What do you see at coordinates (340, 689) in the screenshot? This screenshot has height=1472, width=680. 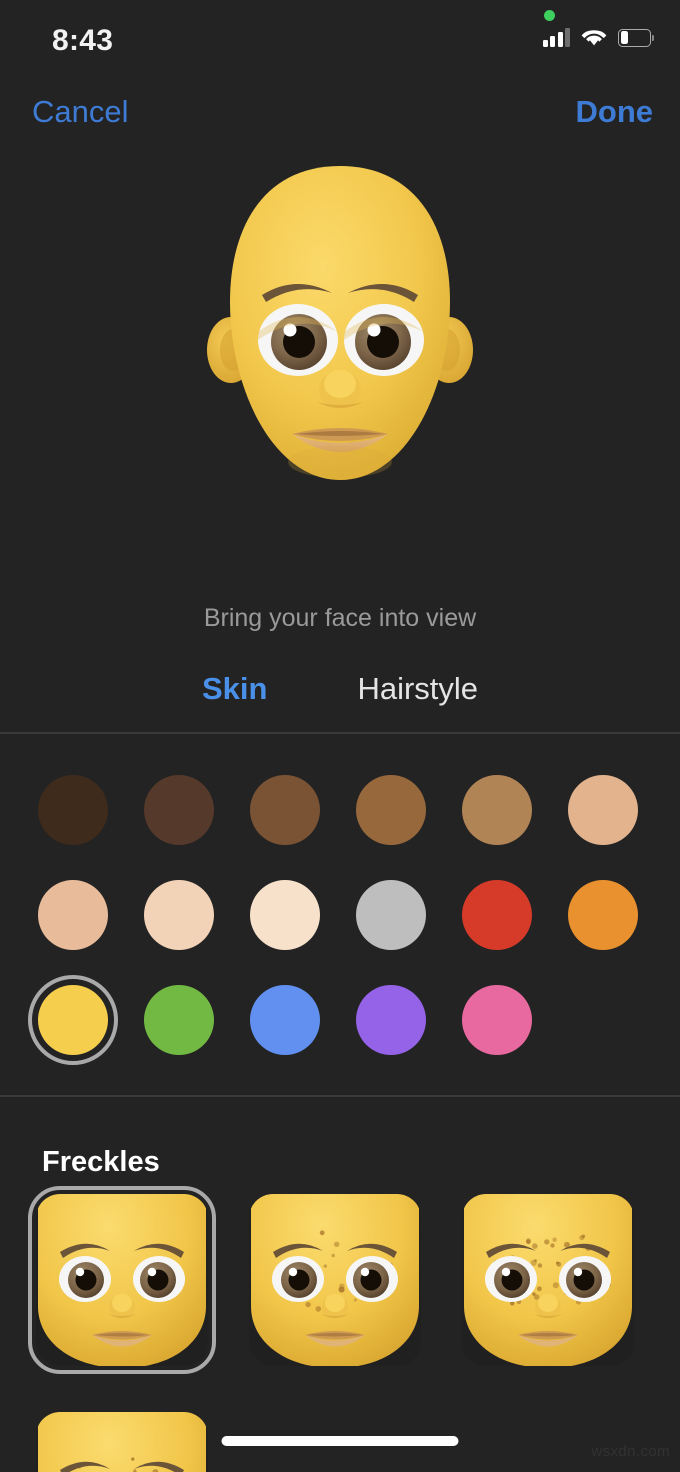 I see `category-tabs: Skin Hairstyle` at bounding box center [340, 689].